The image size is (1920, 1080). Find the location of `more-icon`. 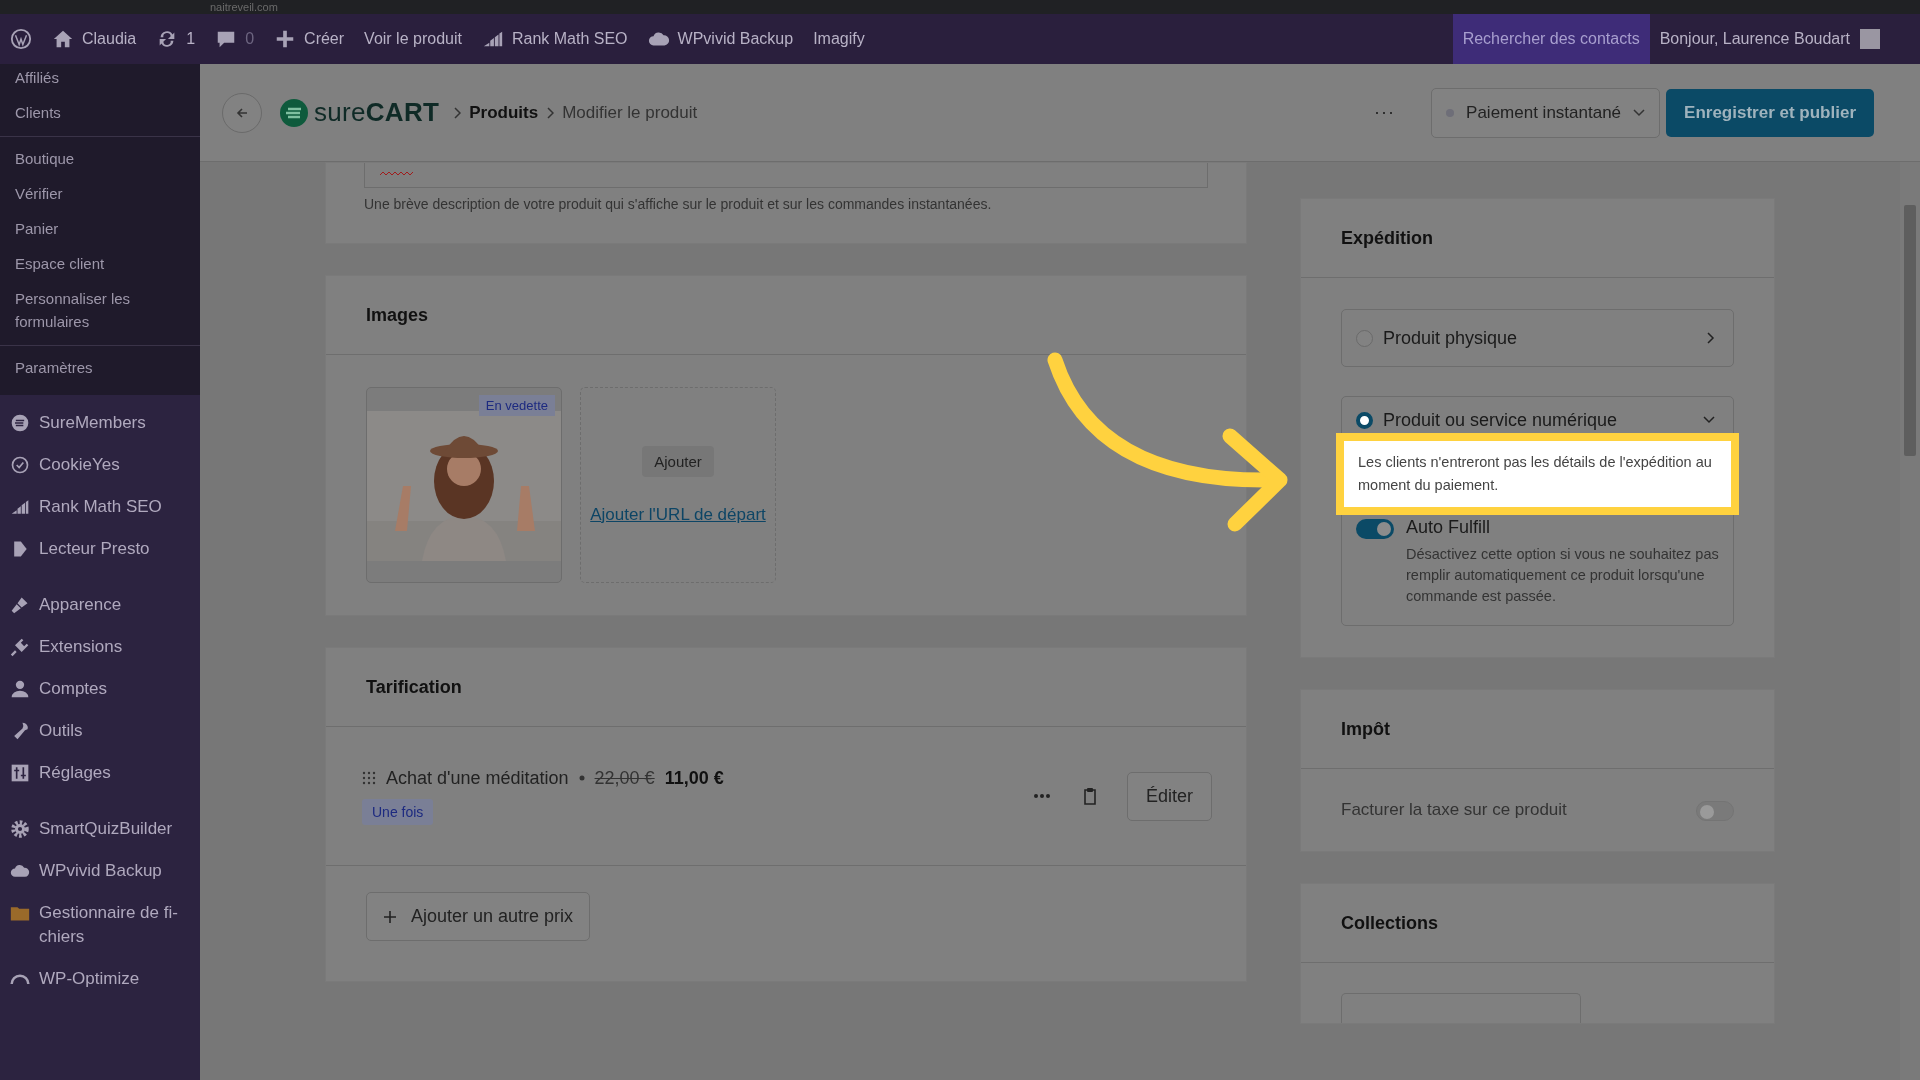

more-icon is located at coordinates (1041, 796).